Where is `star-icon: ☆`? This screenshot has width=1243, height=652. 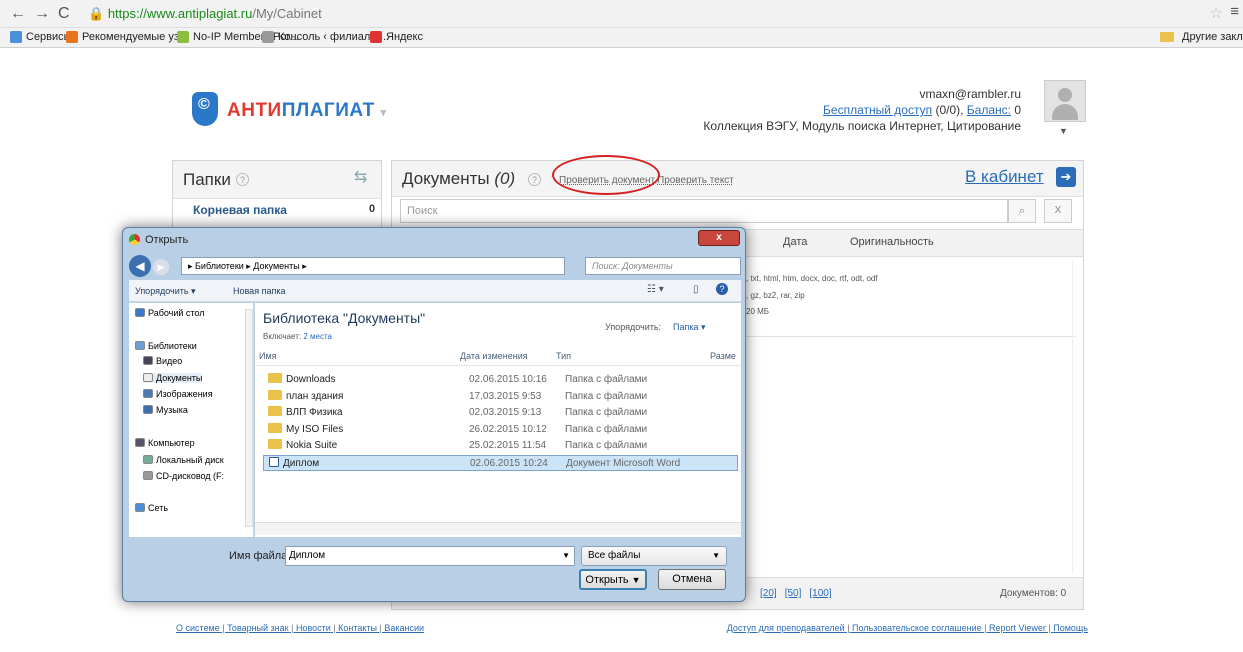 star-icon: ☆ is located at coordinates (1216, 13).